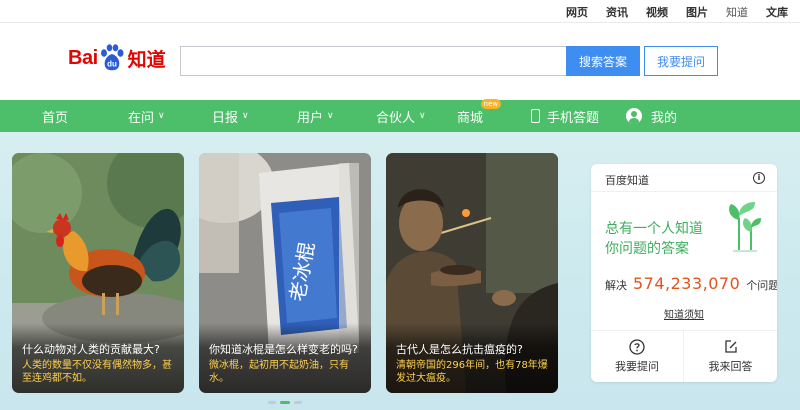 Image resolution: width=800 pixels, height=410 pixels. I want to click on top-link-wenku: 文库, so click(777, 12).